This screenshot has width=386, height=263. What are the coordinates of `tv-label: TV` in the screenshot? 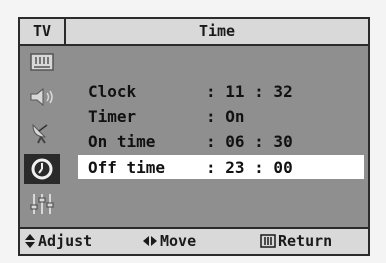 It's located at (43, 31).